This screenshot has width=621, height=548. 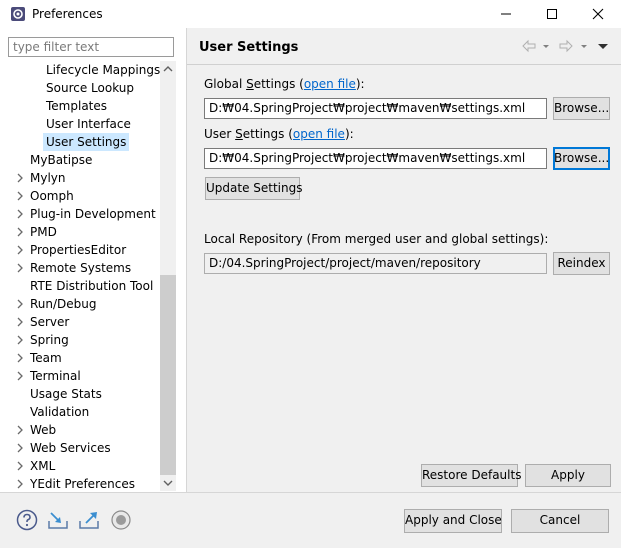 I want to click on user-settings-accelerator: S, so click(x=239, y=134).